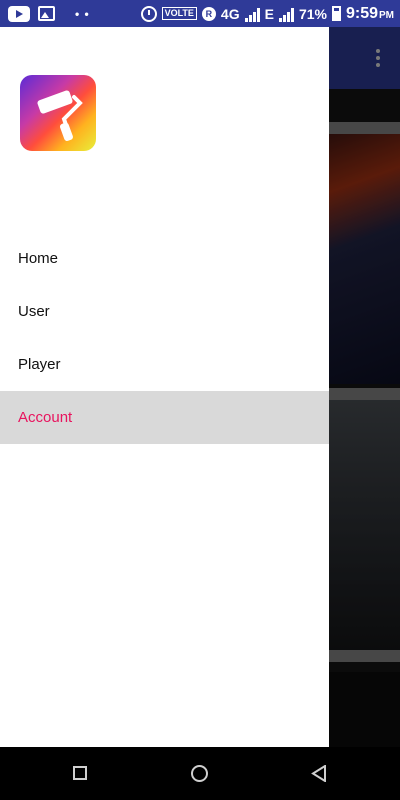  Describe the element at coordinates (164, 258) in the screenshot. I see `drawer-item-home: Home` at that location.